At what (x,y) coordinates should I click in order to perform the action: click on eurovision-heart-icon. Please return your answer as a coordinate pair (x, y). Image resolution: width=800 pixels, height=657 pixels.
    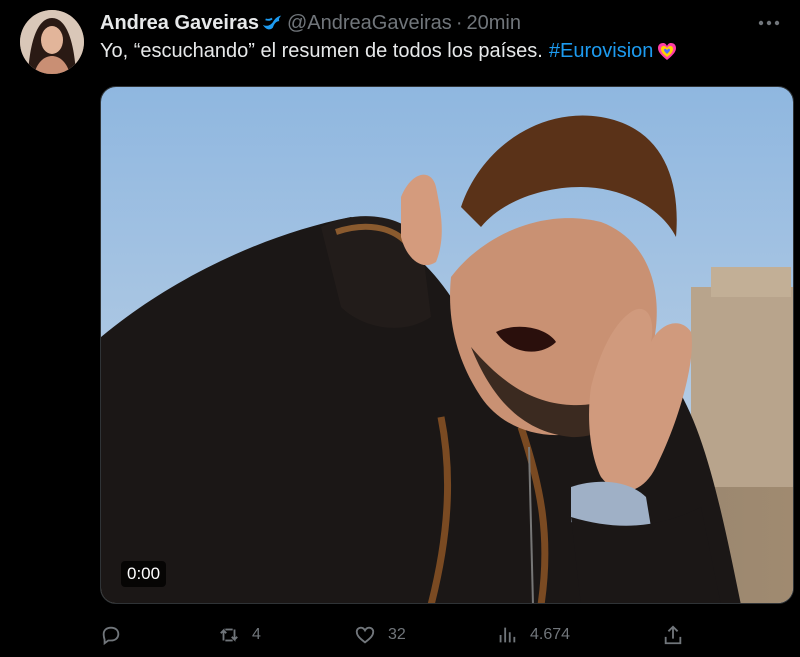
    Looking at the image, I should click on (667, 51).